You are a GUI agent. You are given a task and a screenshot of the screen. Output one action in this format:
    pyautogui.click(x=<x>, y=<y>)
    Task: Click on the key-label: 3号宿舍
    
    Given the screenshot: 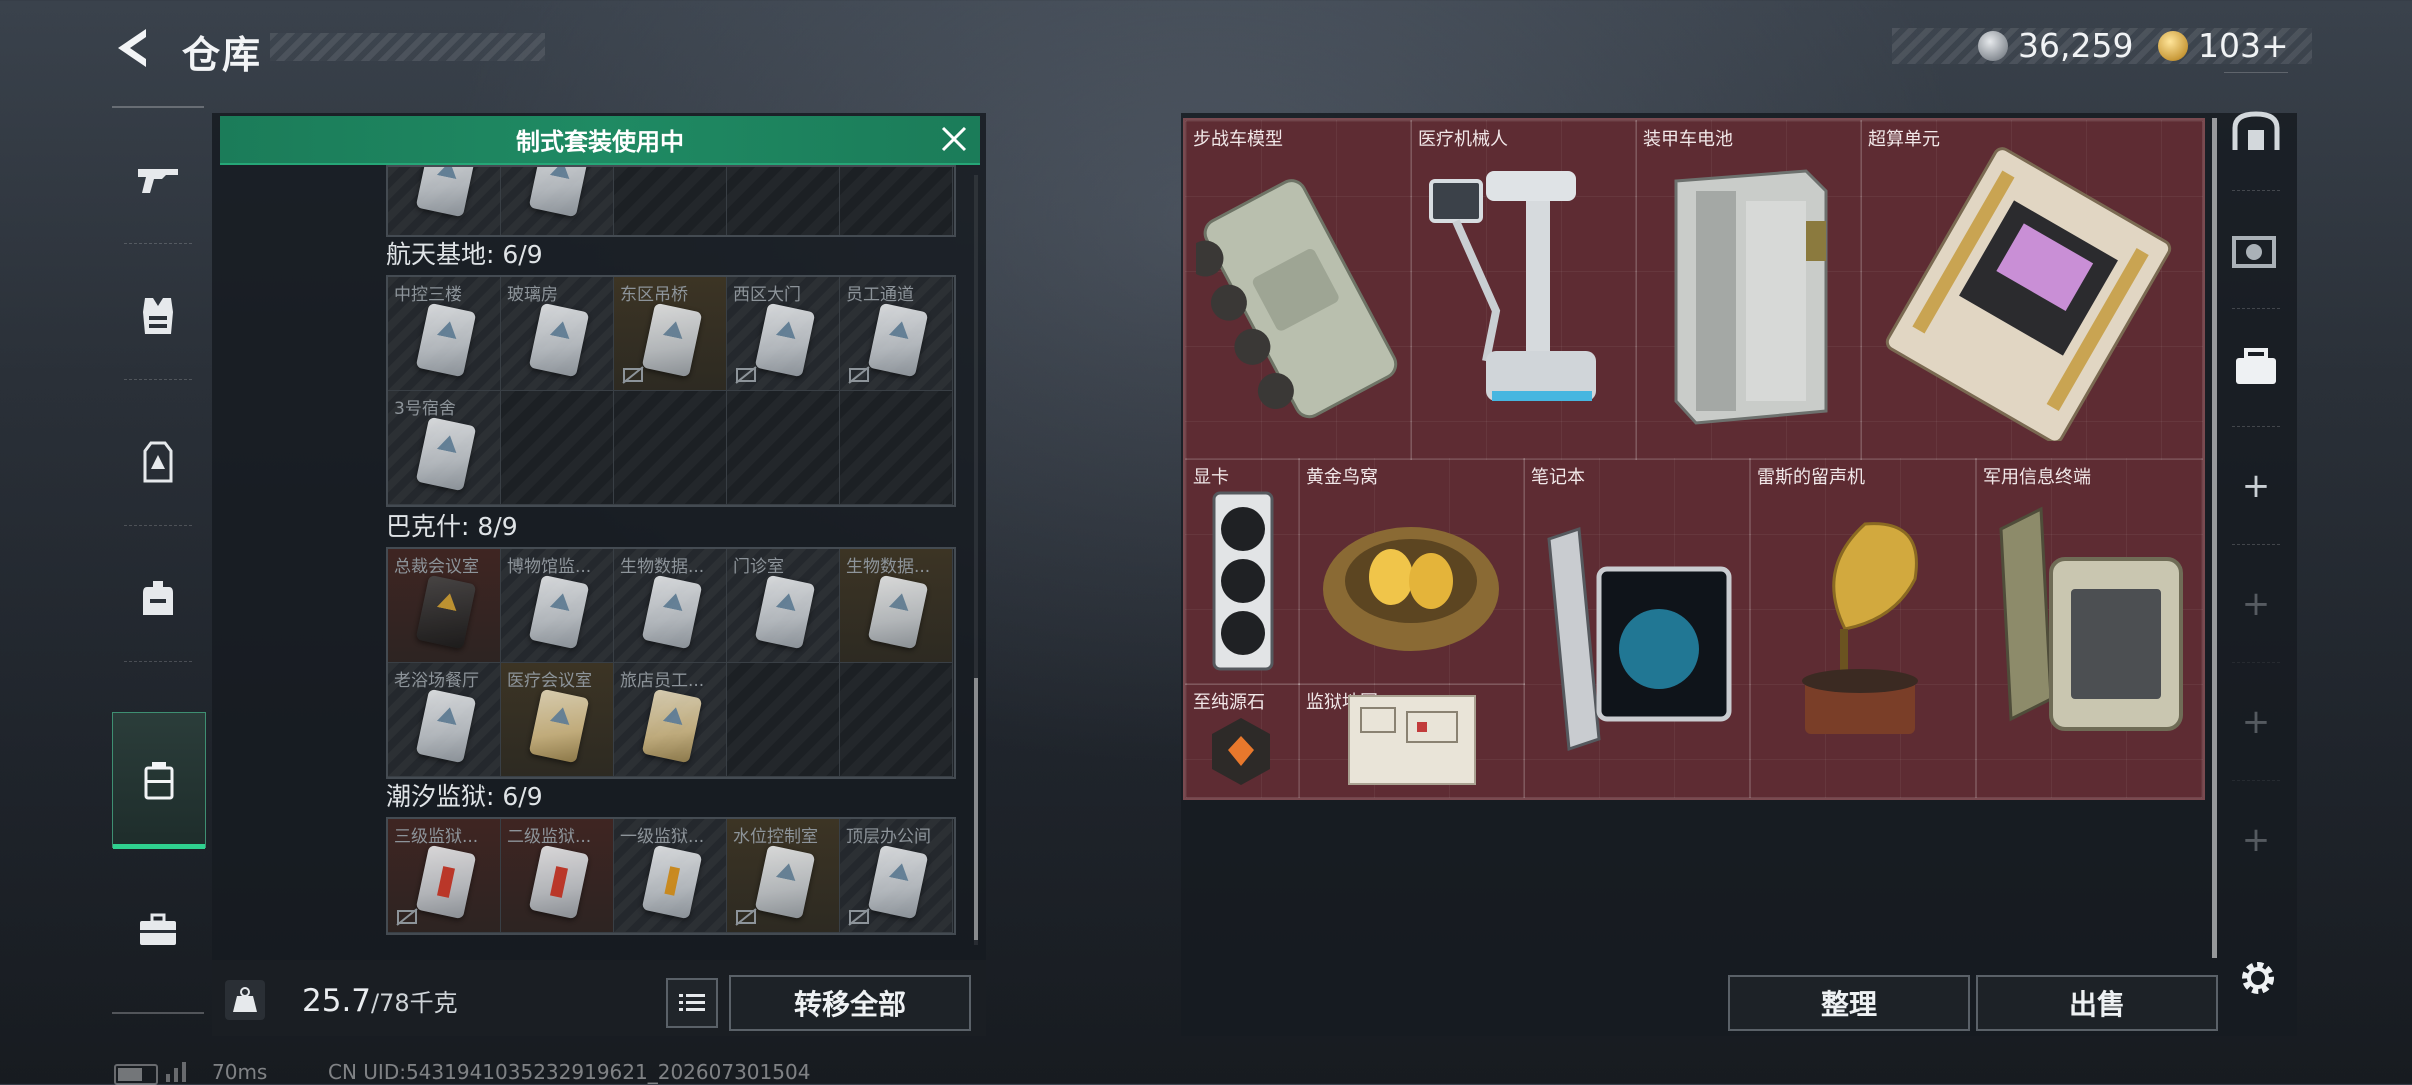 What is the action you would take?
    pyautogui.click(x=425, y=409)
    